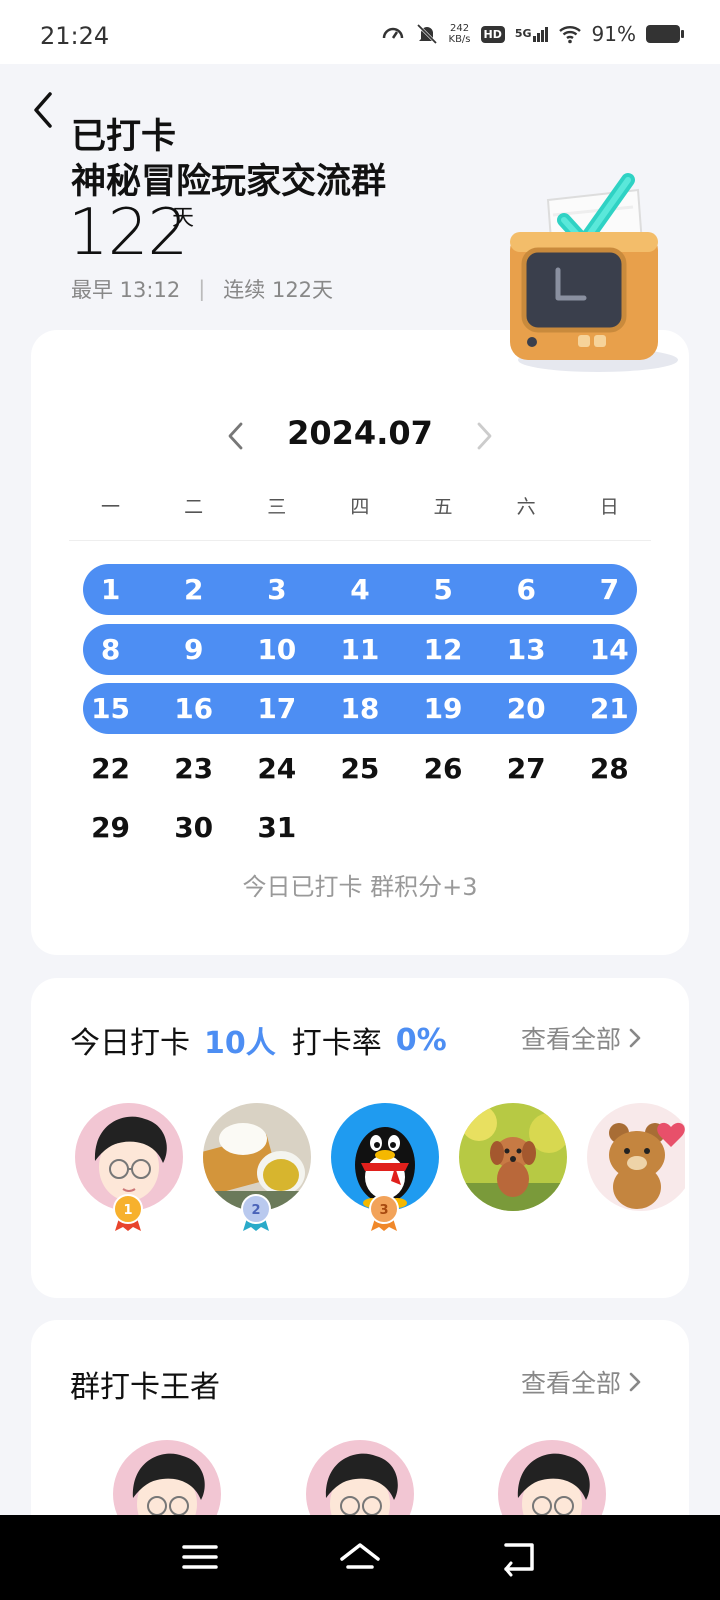 This screenshot has height=1600, width=720. I want to click on weekday-label: 日, so click(609, 507).